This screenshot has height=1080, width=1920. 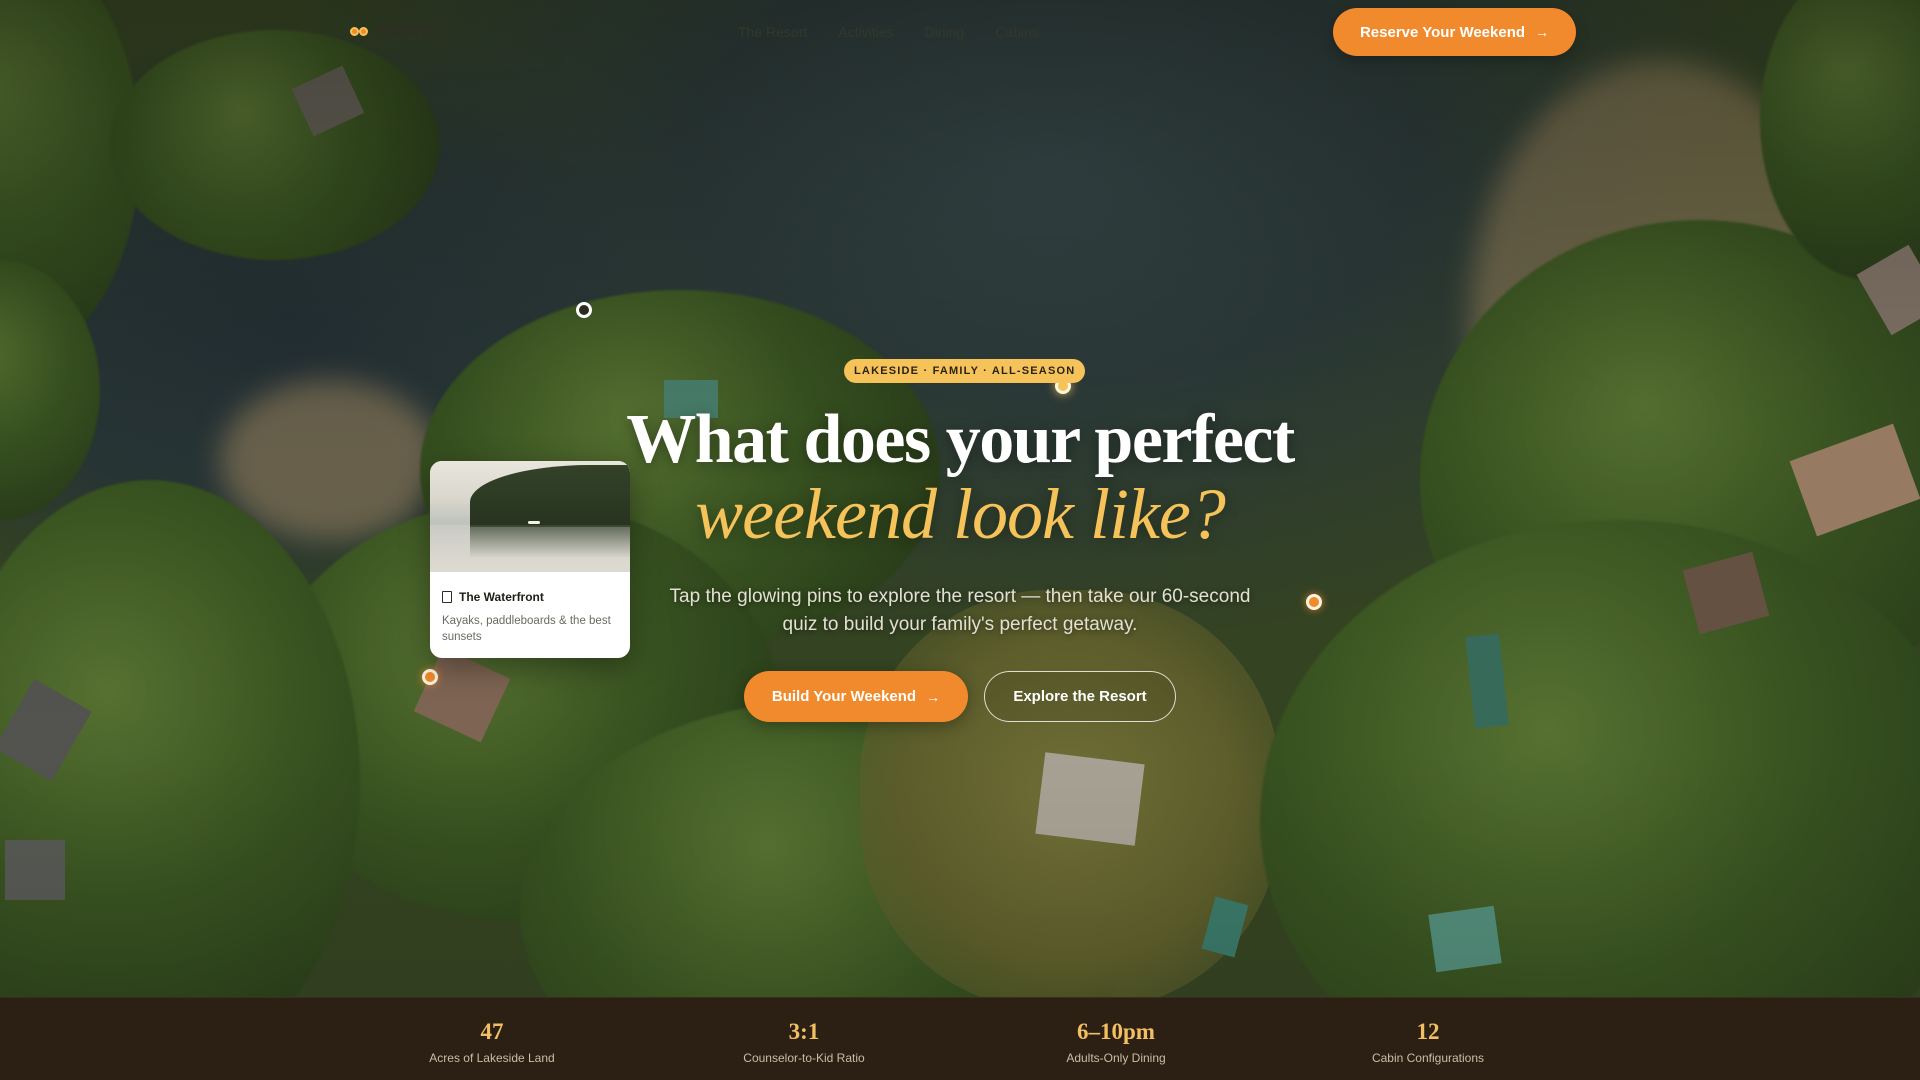 What do you see at coordinates (1116, 1058) in the screenshot?
I see `stat-label: Adults-Only Dining` at bounding box center [1116, 1058].